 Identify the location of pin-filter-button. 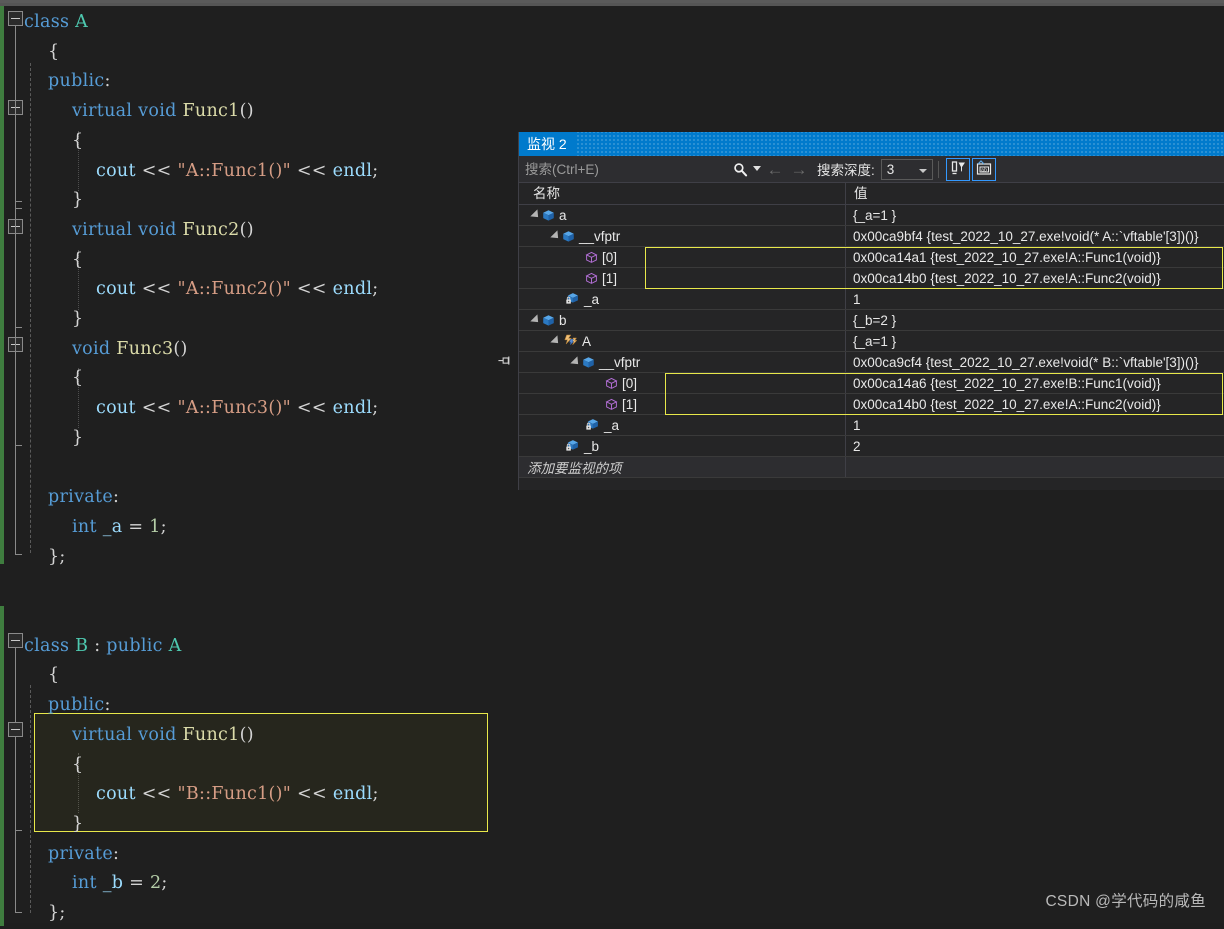
(957, 169).